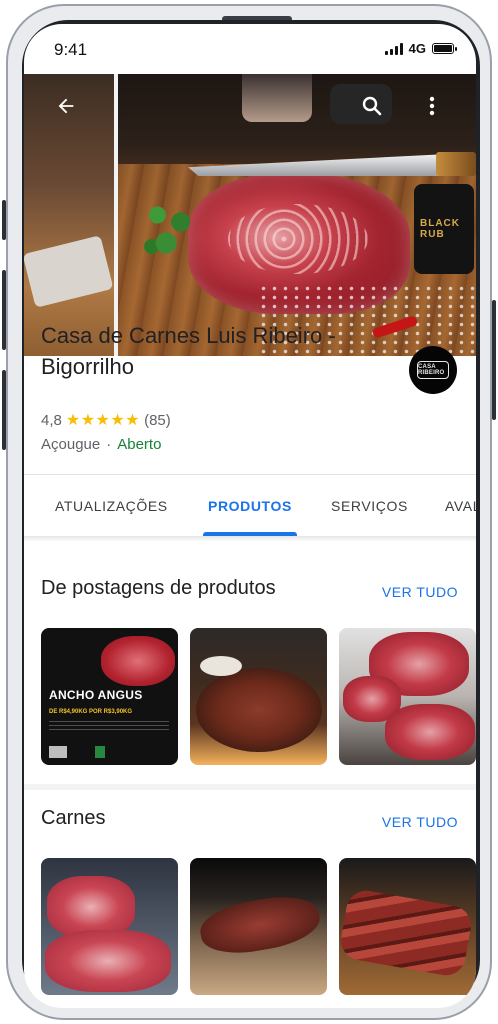 The image size is (498, 1024). Describe the element at coordinates (369, 506) in the screenshot. I see `tab-services: SERVIÇOS` at that location.